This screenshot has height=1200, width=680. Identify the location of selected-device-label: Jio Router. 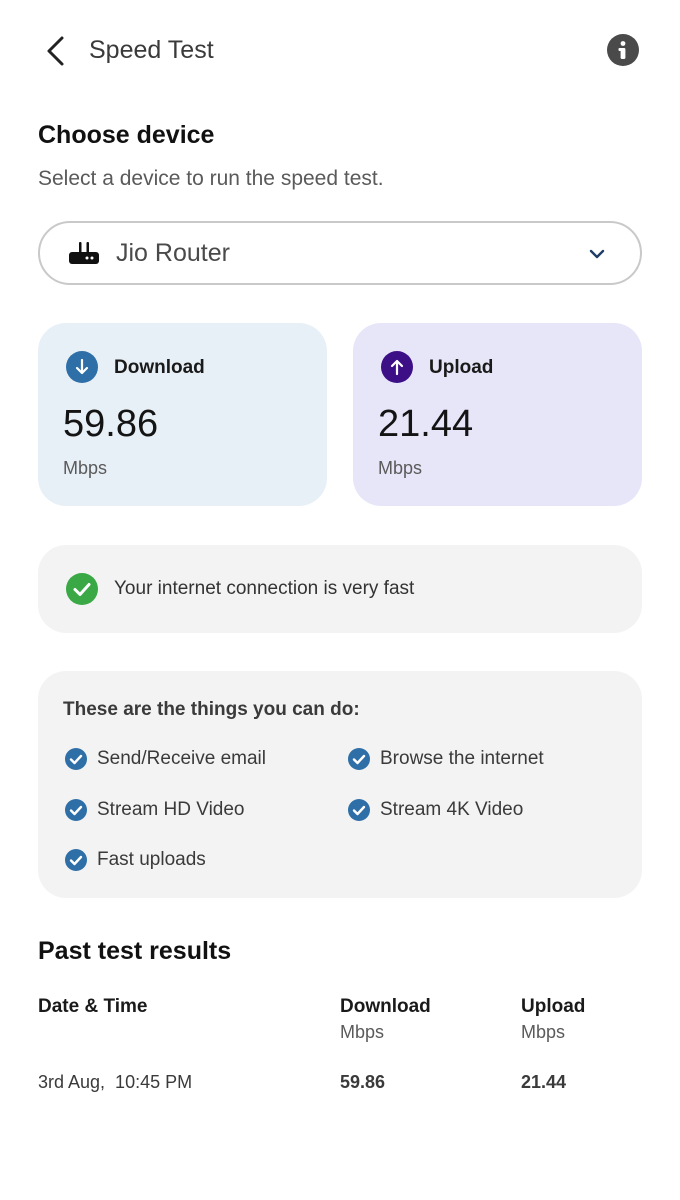
(173, 252).